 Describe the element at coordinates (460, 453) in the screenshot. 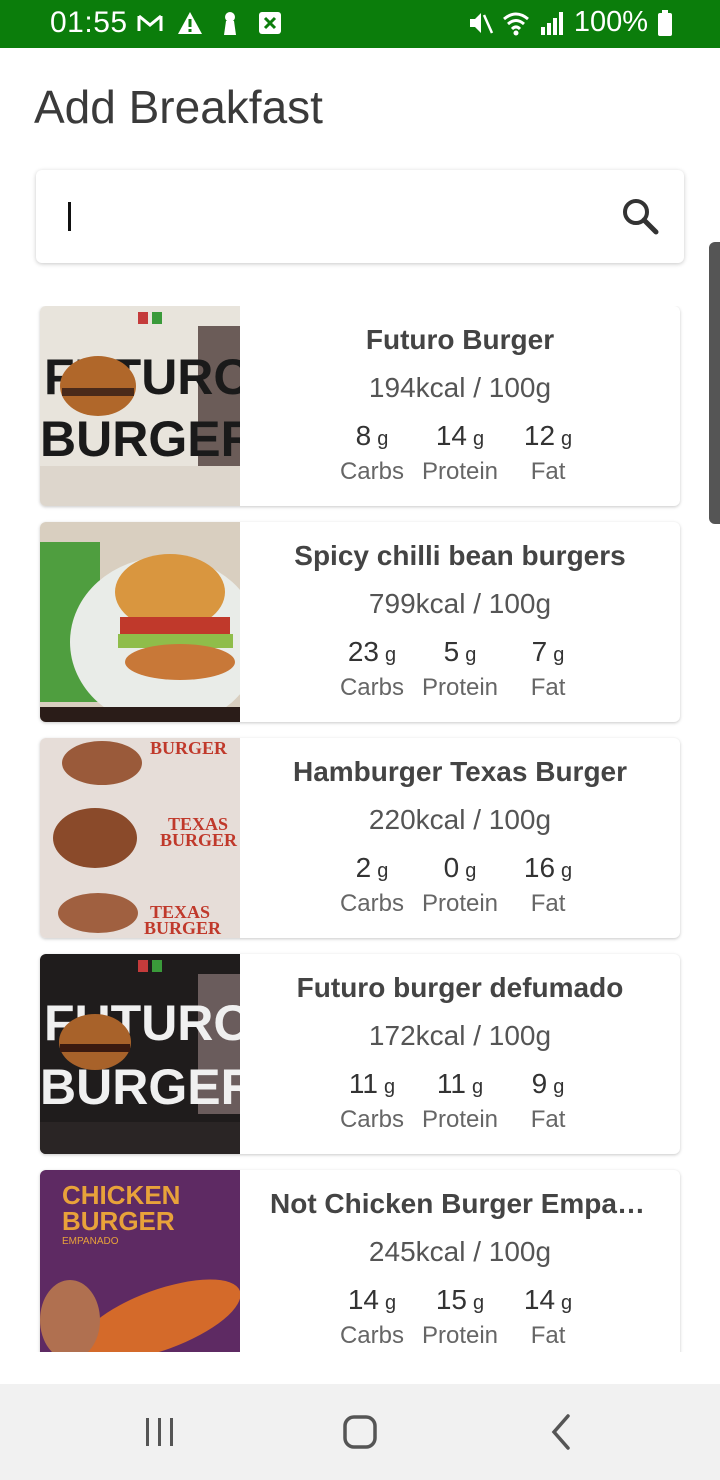

I see `macro-protein: 14 g Protein` at that location.